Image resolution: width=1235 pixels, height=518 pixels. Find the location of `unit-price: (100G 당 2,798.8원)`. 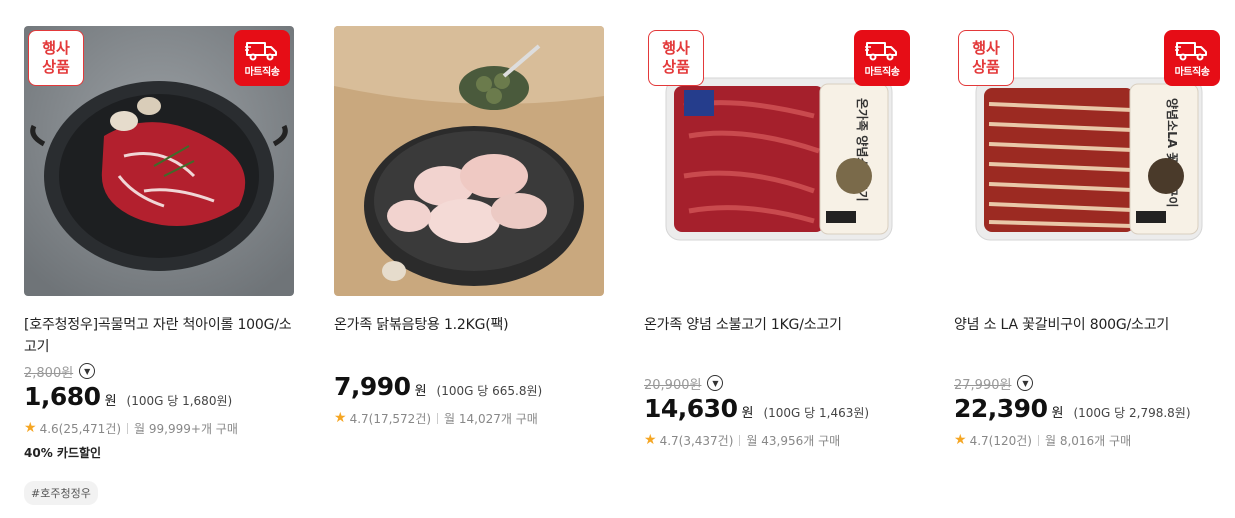

unit-price: (100G 당 2,798.8원) is located at coordinates (1132, 413).